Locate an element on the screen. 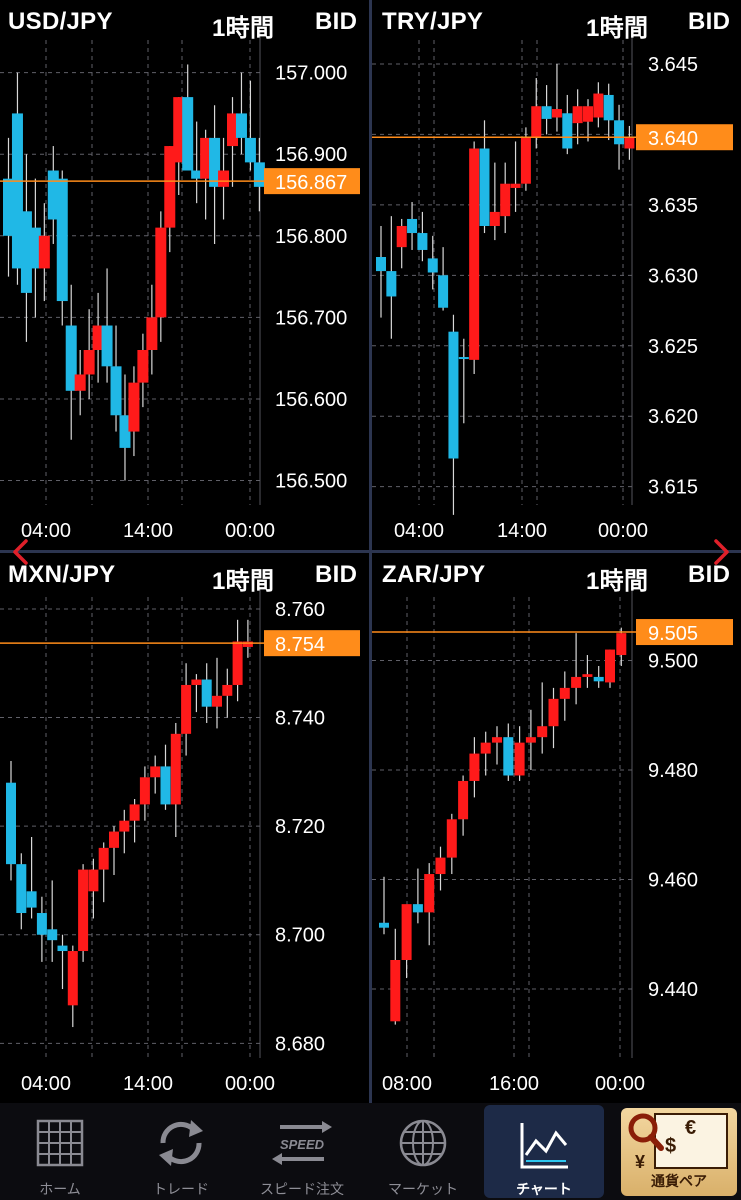 The image size is (741, 1200). current-price-label: 9.505 is located at coordinates (673, 634).